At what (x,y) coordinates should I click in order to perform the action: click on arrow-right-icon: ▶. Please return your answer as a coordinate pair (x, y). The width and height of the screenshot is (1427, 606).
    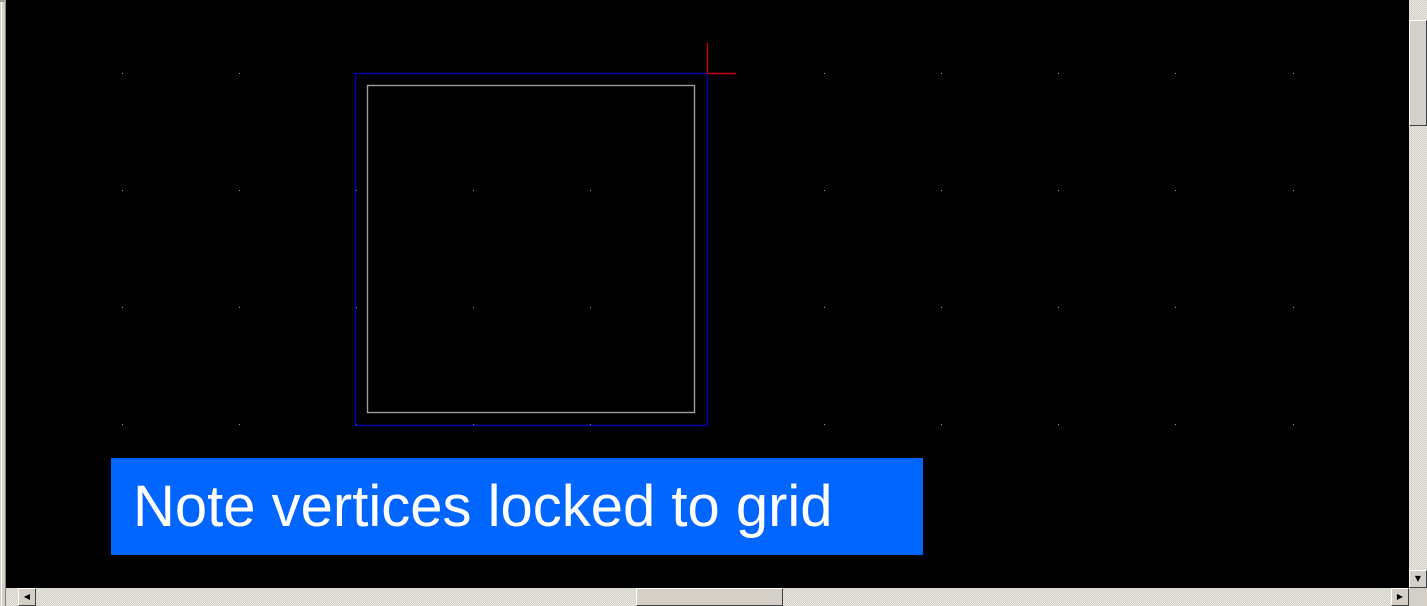
    Looking at the image, I should click on (1400, 597).